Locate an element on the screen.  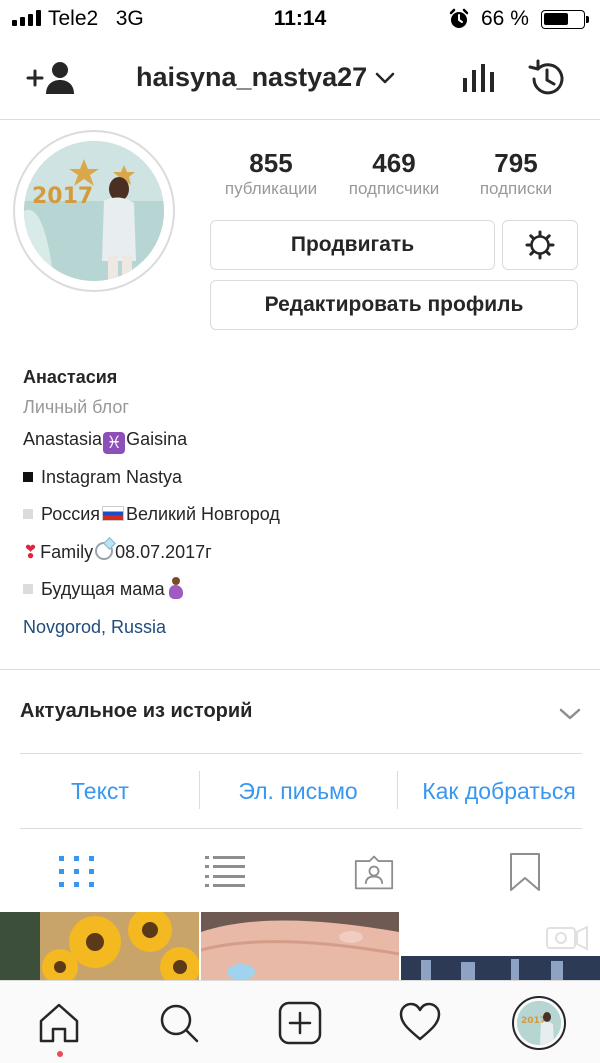
russia-flag-icon is located at coordinates (113, 513).